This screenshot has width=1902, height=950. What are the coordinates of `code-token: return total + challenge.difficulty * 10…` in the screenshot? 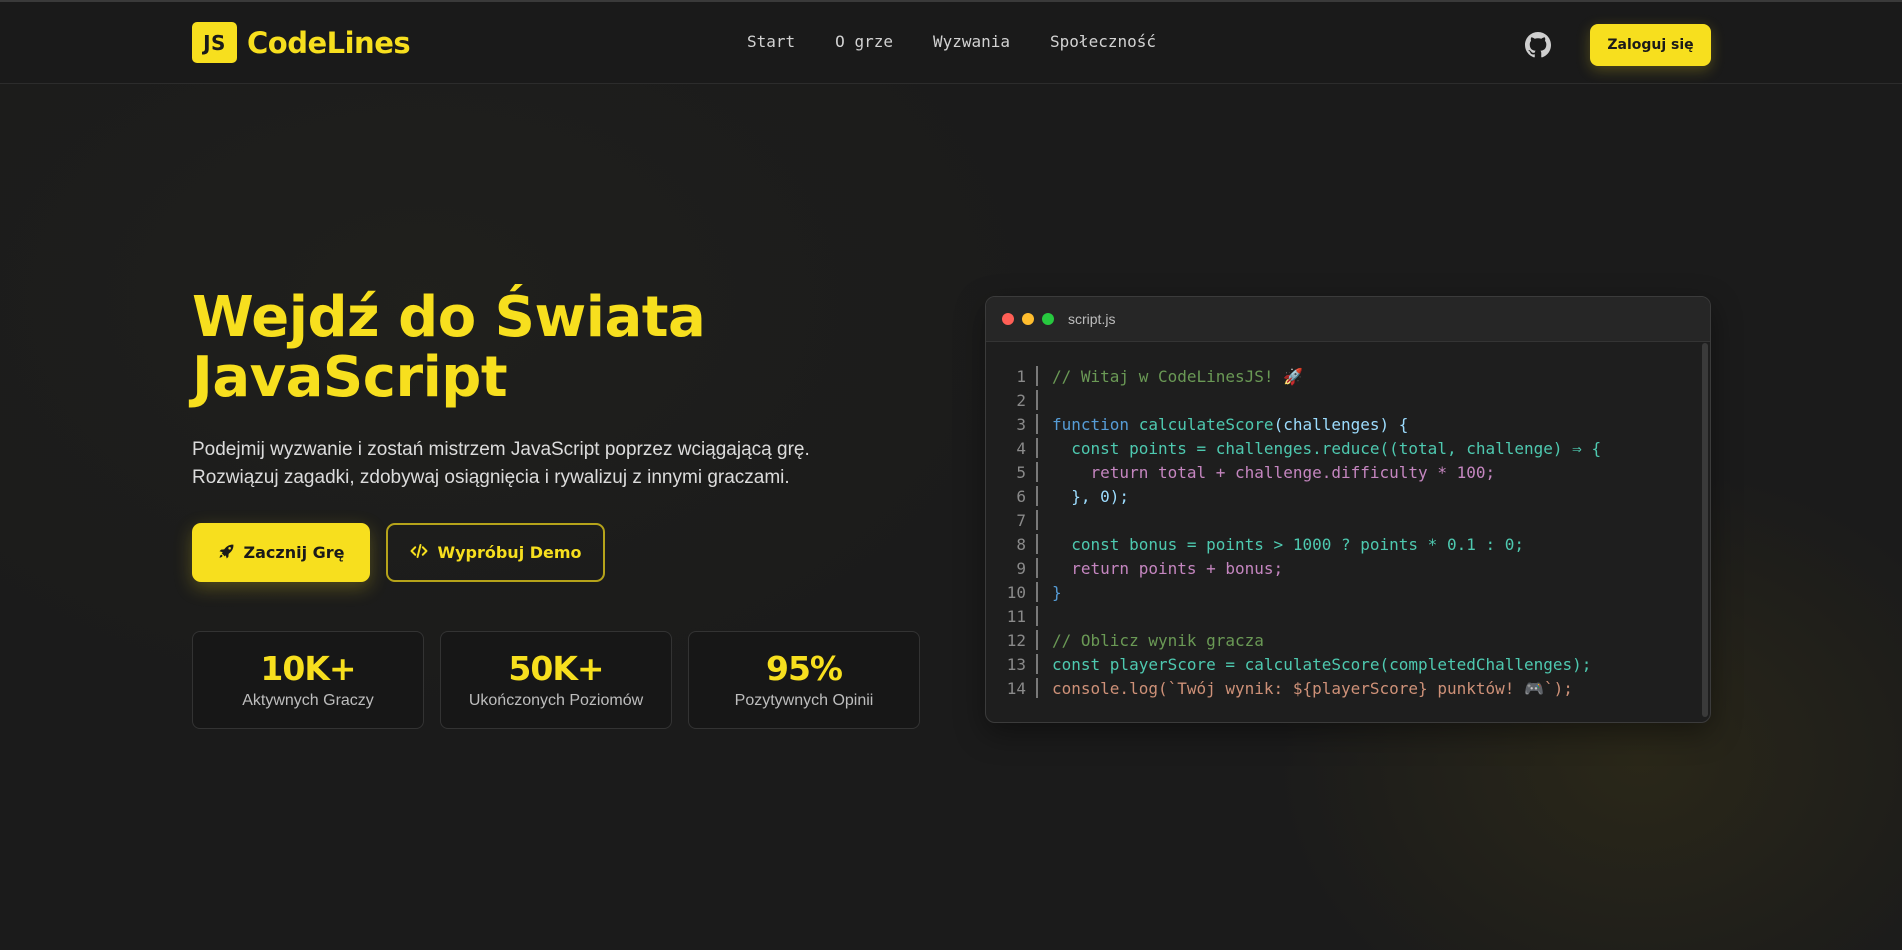 It's located at (1293, 472).